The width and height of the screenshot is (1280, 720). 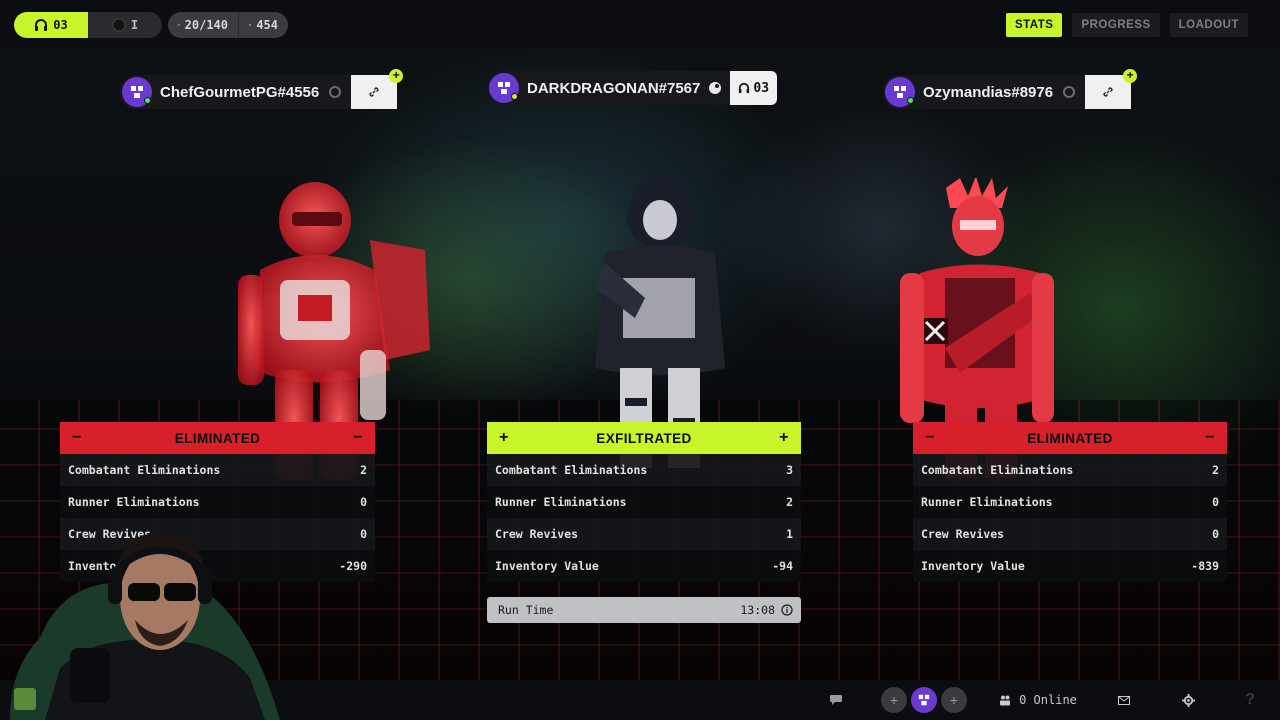 I want to click on chat-icon, so click(x=836, y=700).